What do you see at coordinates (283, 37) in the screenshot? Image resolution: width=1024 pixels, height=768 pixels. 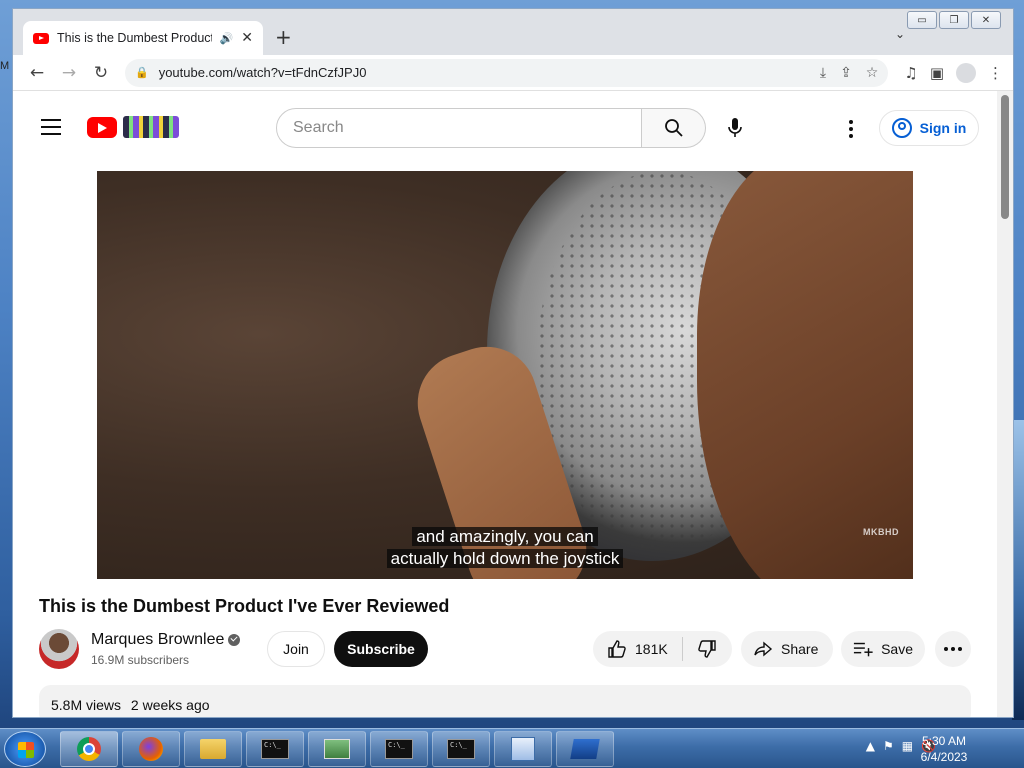 I see `new-tab-button: +` at bounding box center [283, 37].